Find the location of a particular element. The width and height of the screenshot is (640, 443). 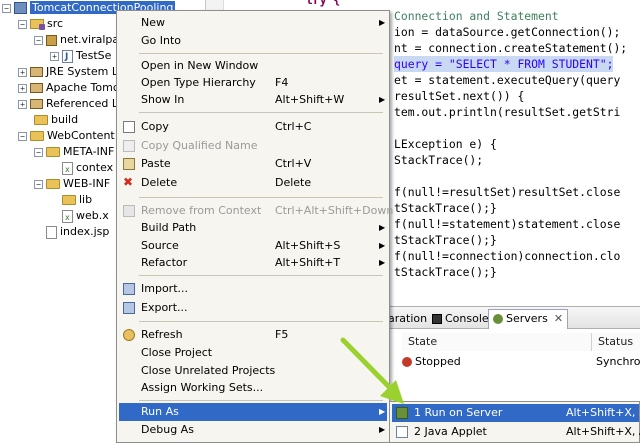

menu-item-open-type-hierarchy: Open Type Hierarchy F4 is located at coordinates (253, 83).